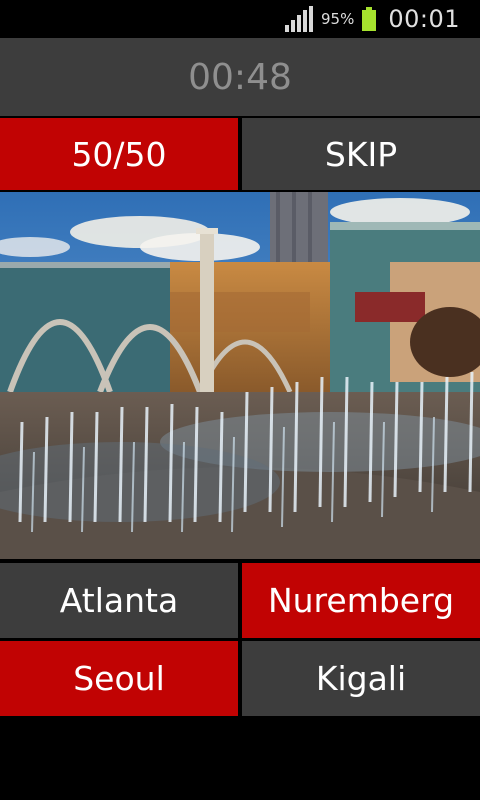 The width and height of the screenshot is (480, 800). I want to click on answer-button-seoul: Seoul, so click(119, 678).